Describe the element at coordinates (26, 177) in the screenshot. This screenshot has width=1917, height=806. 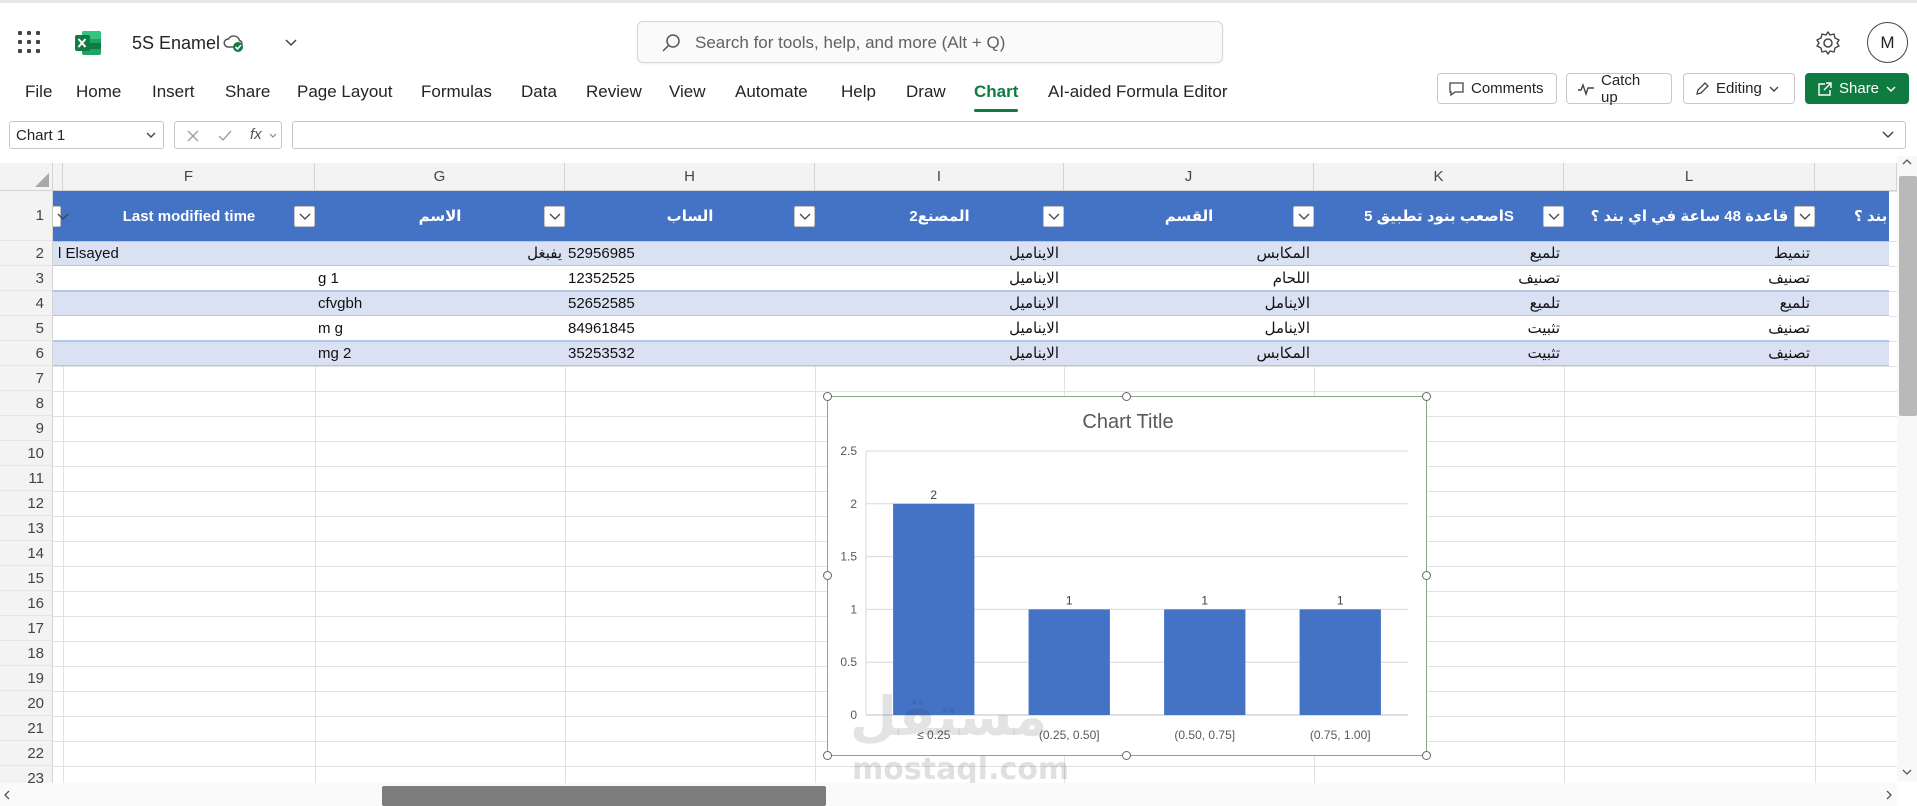
I see `select-all-corner` at that location.